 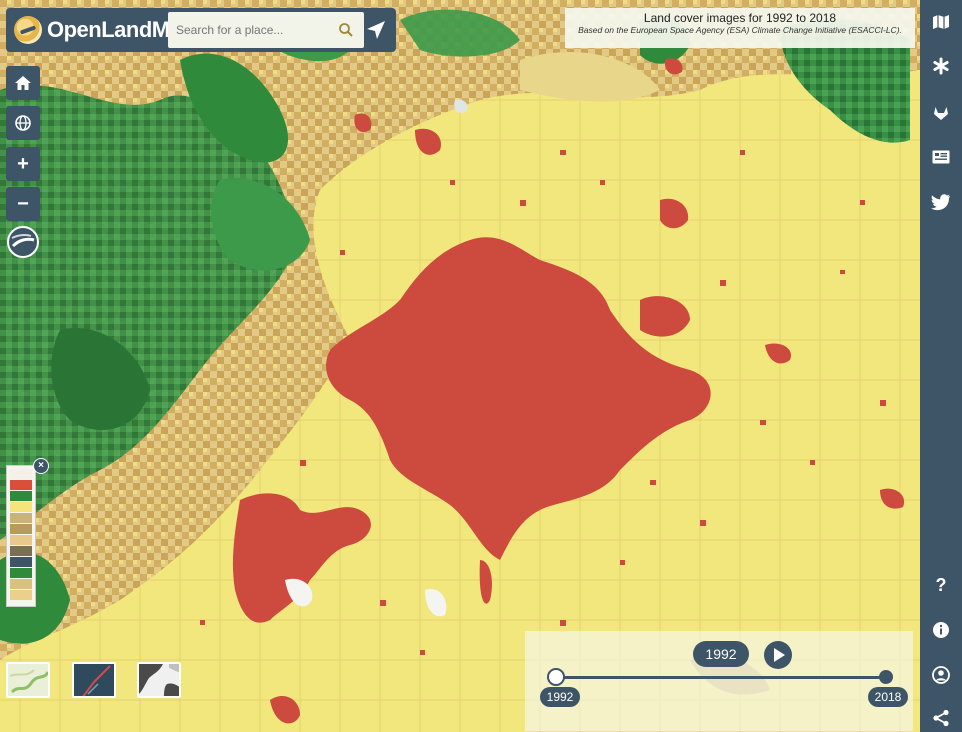 What do you see at coordinates (41, 466) in the screenshot?
I see `close-legend-icon: ×` at bounding box center [41, 466].